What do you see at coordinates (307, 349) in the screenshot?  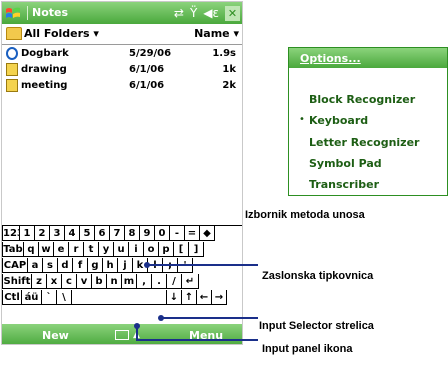 I see `caption-input-panel-icon: Input panel ikona` at bounding box center [307, 349].